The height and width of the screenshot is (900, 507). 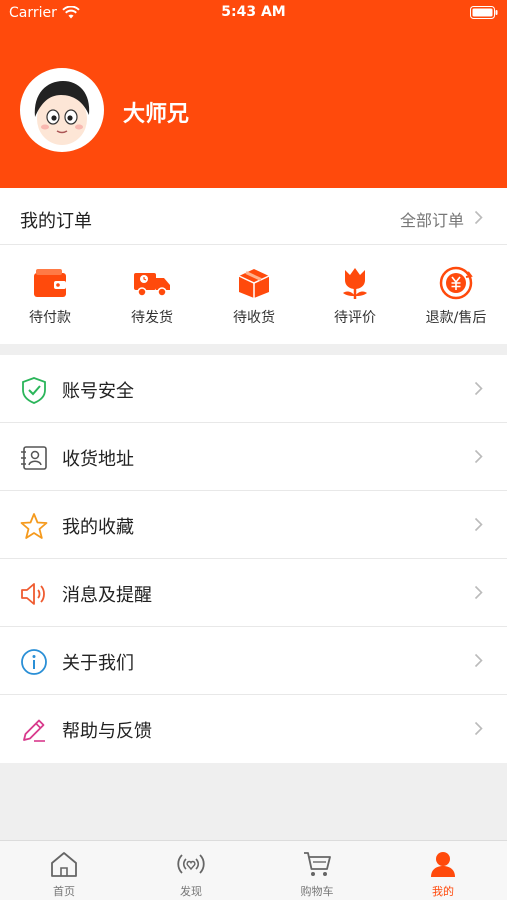 What do you see at coordinates (64, 864) in the screenshot?
I see `home-icon` at bounding box center [64, 864].